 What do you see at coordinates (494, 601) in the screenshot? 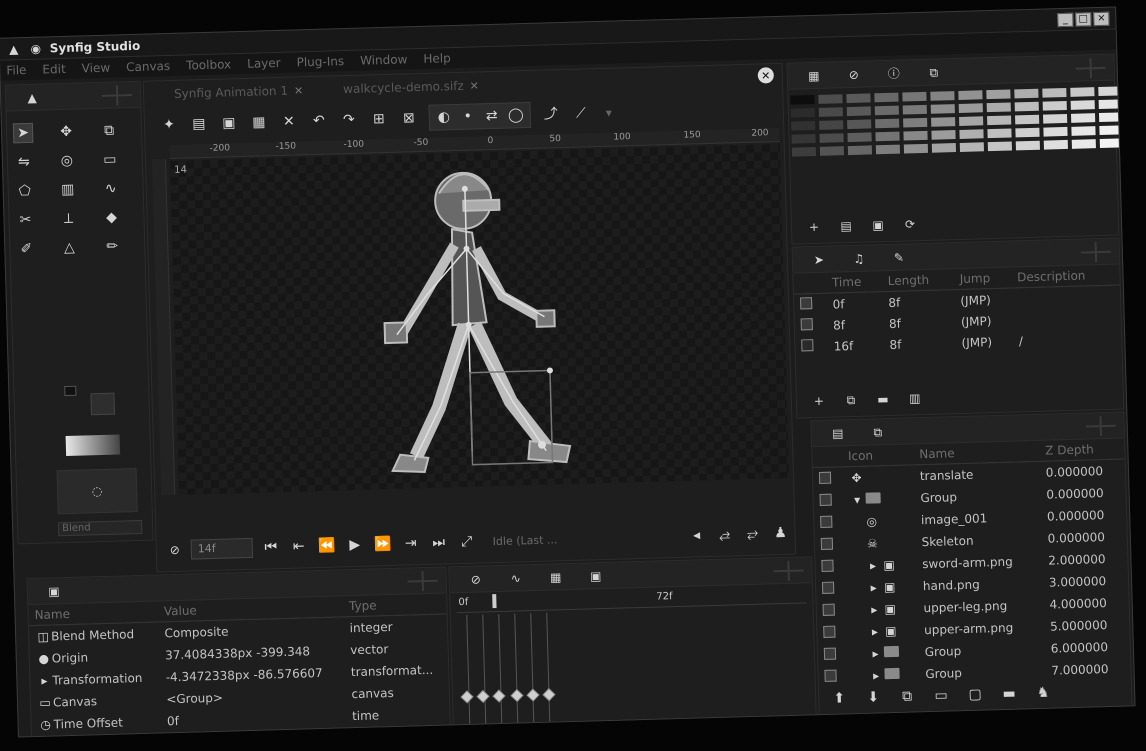
I see `time-cursor` at bounding box center [494, 601].